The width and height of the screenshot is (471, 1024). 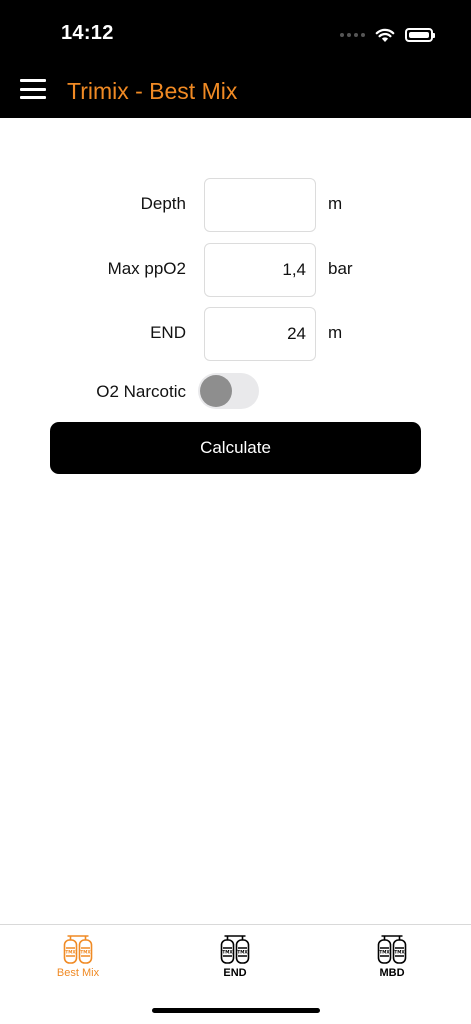 What do you see at coordinates (335, 332) in the screenshot?
I see `end-unit: m` at bounding box center [335, 332].